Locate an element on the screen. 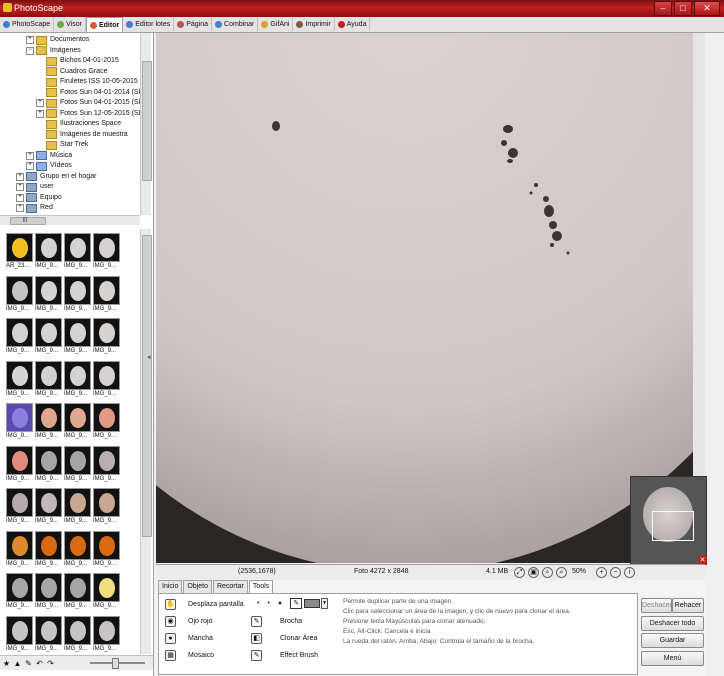  subtab-inicio: Inicio is located at coordinates (170, 587).